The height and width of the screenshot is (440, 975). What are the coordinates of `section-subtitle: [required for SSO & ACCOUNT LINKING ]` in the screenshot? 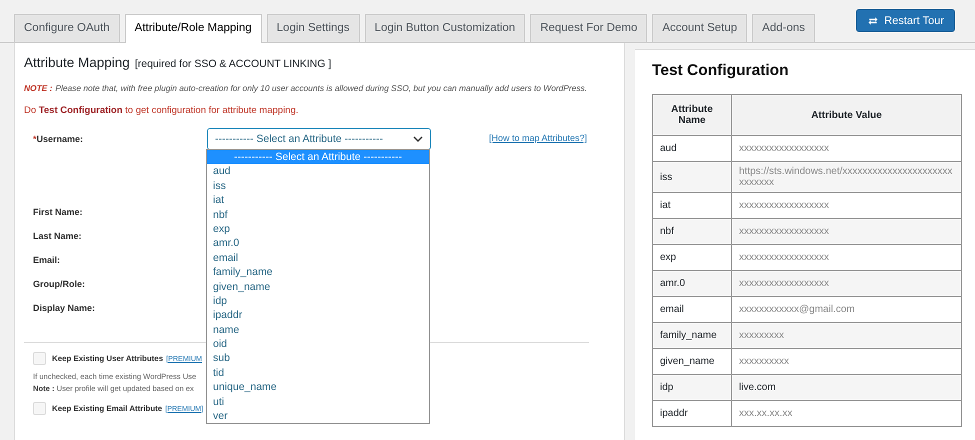 It's located at (233, 64).